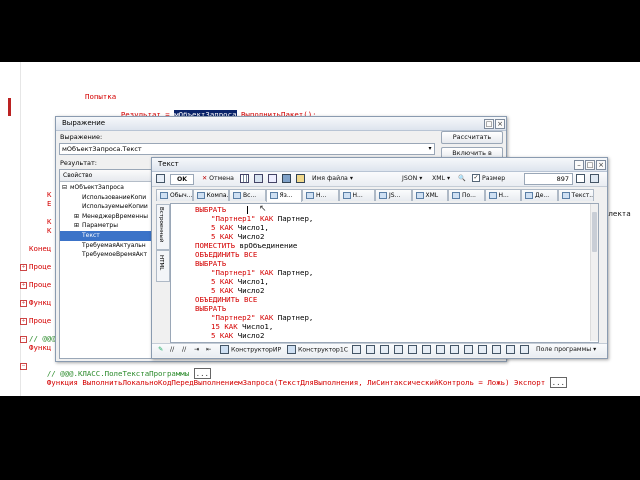  I want to click on size-field: 897, so click(548, 179).